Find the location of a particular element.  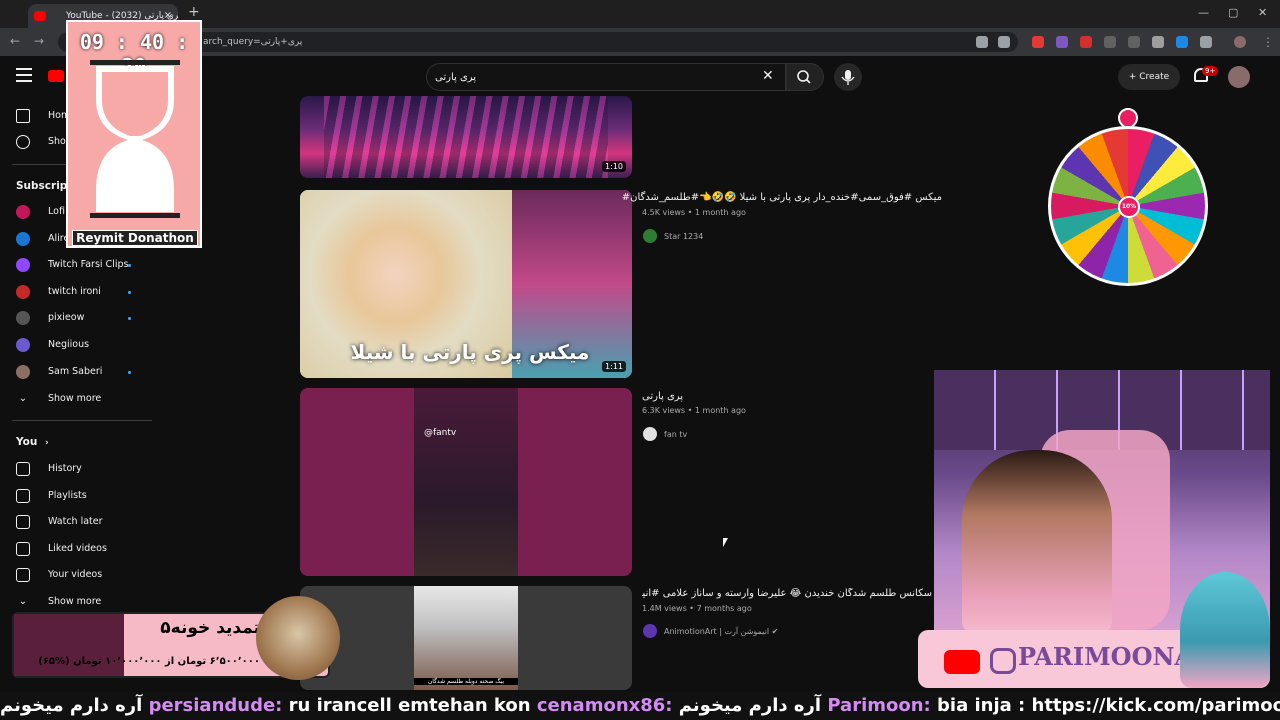

clear-search-icon: ✕ is located at coordinates (768, 76).